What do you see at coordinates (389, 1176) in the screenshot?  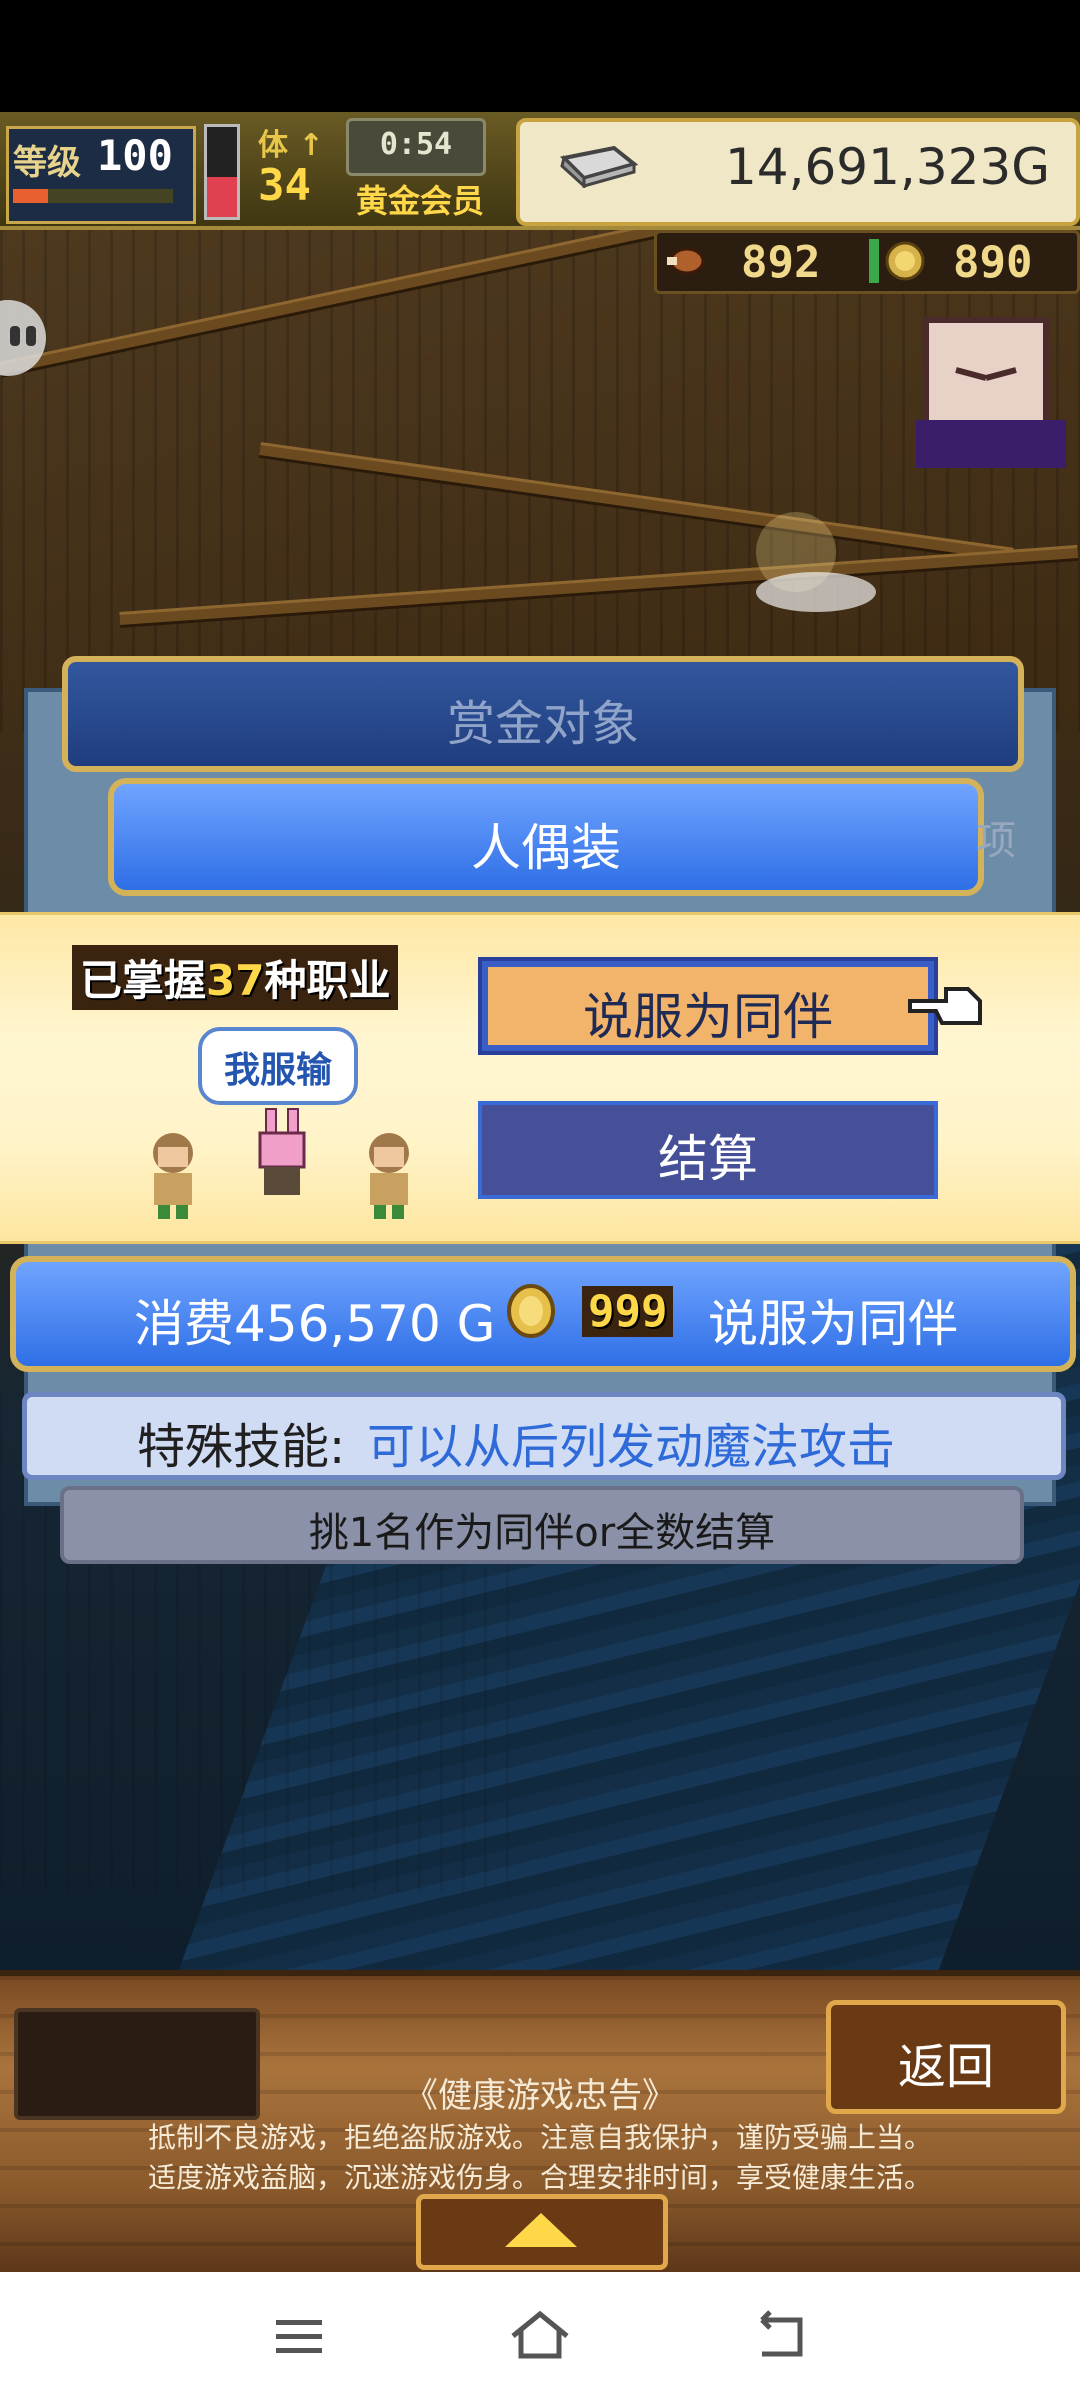 I see `adventurer-sprite-right` at bounding box center [389, 1176].